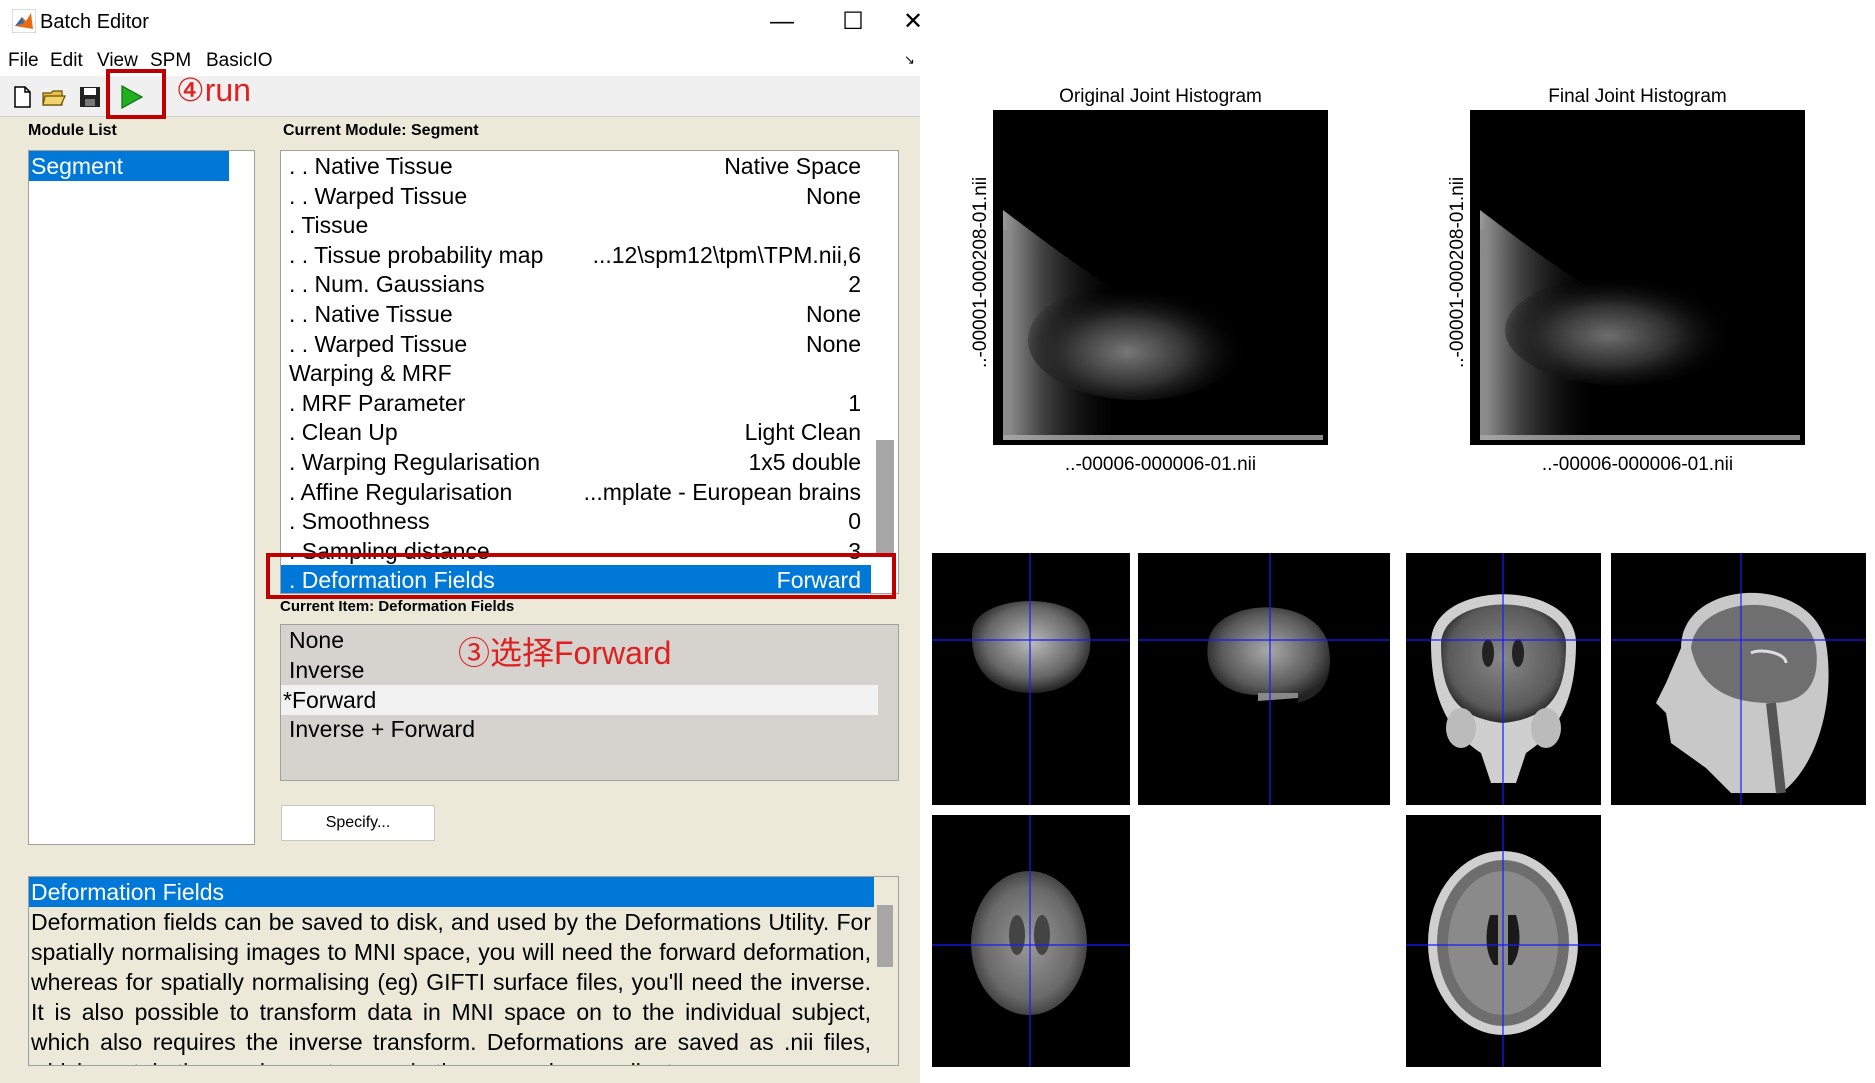  I want to click on original-joint-histogram, so click(1160, 277).